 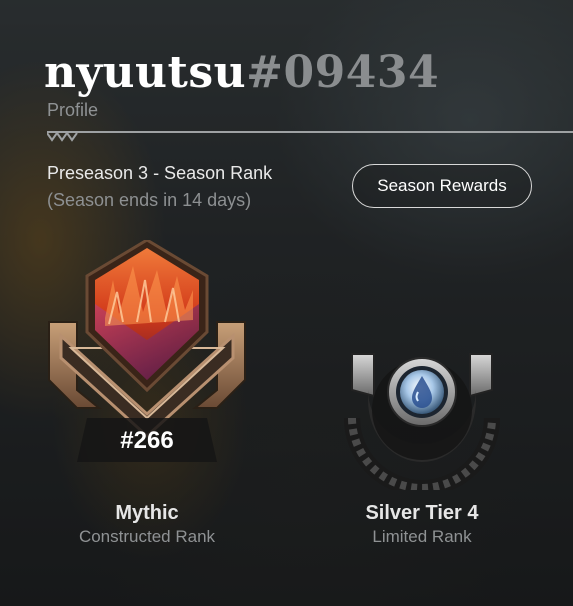 What do you see at coordinates (160, 173) in the screenshot?
I see `season-title: Preseason 3 - Season Rank` at bounding box center [160, 173].